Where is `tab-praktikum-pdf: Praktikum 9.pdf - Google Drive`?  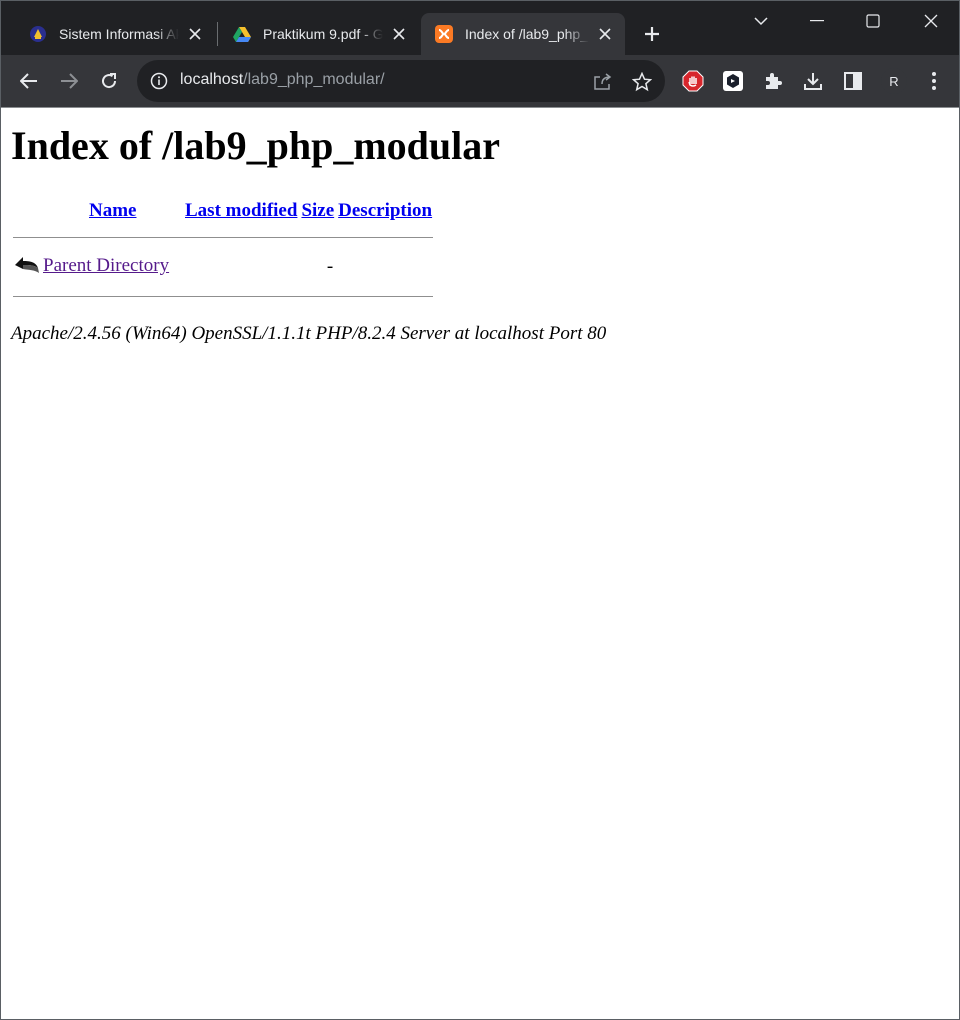 tab-praktikum-pdf: Praktikum 9.pdf - Google Drive is located at coordinates (319, 34).